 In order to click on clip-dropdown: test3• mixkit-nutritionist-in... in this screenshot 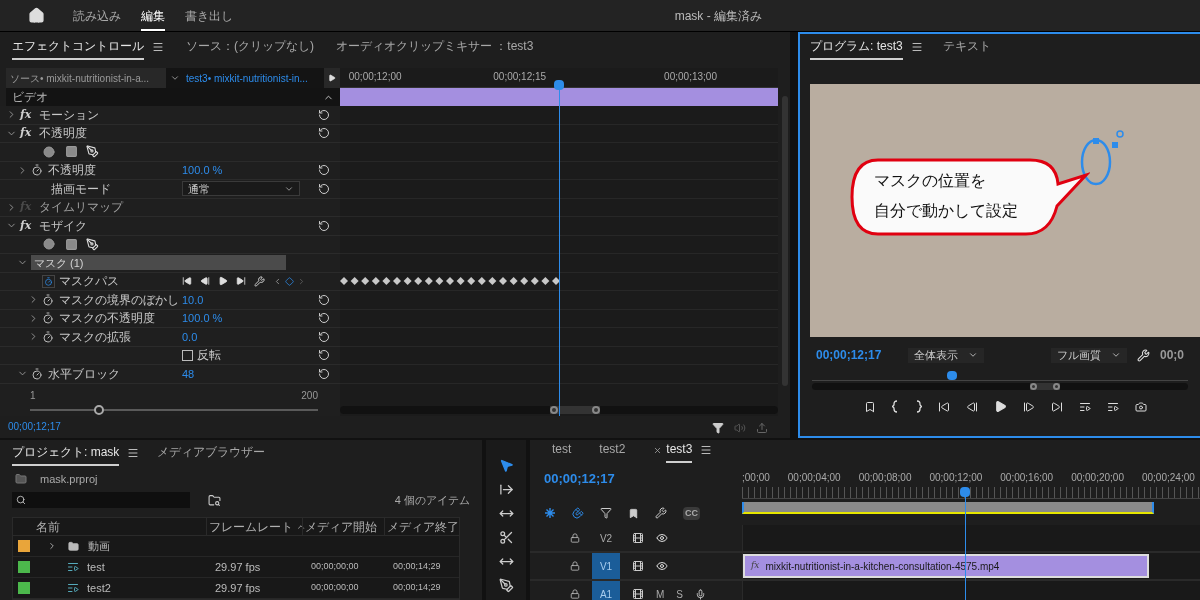, I will do `click(245, 78)`.